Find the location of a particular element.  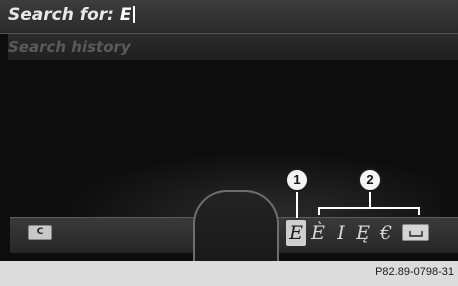

controller-illustration is located at coordinates (236, 225).